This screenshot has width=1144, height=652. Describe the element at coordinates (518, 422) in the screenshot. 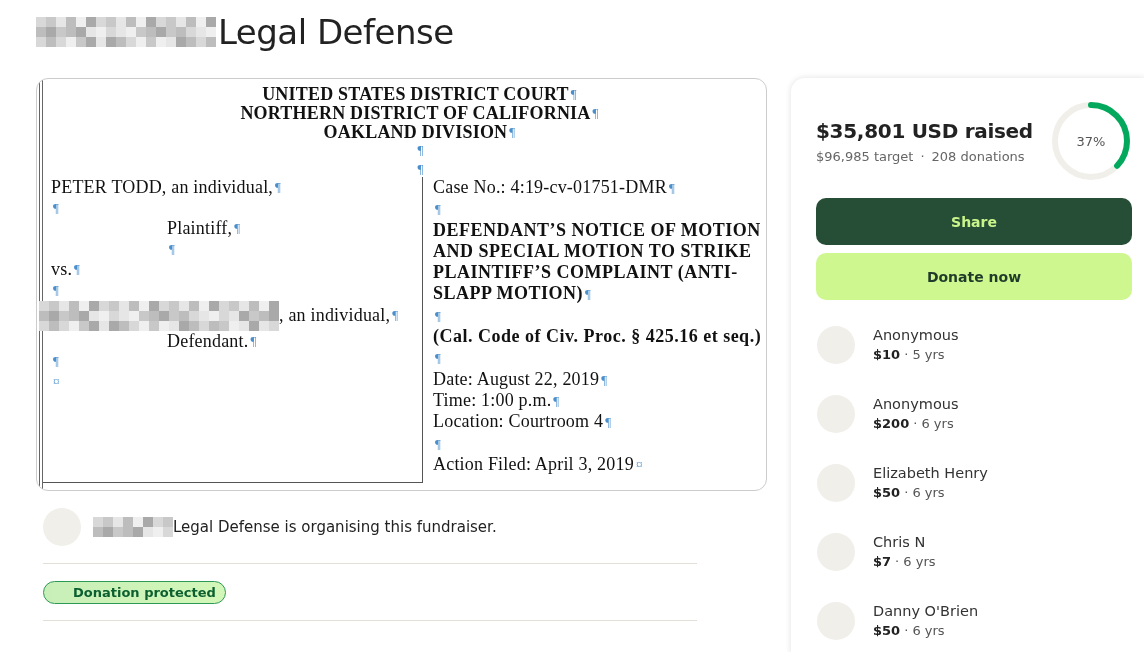

I see `document-text: Location: Courtroom 4` at that location.